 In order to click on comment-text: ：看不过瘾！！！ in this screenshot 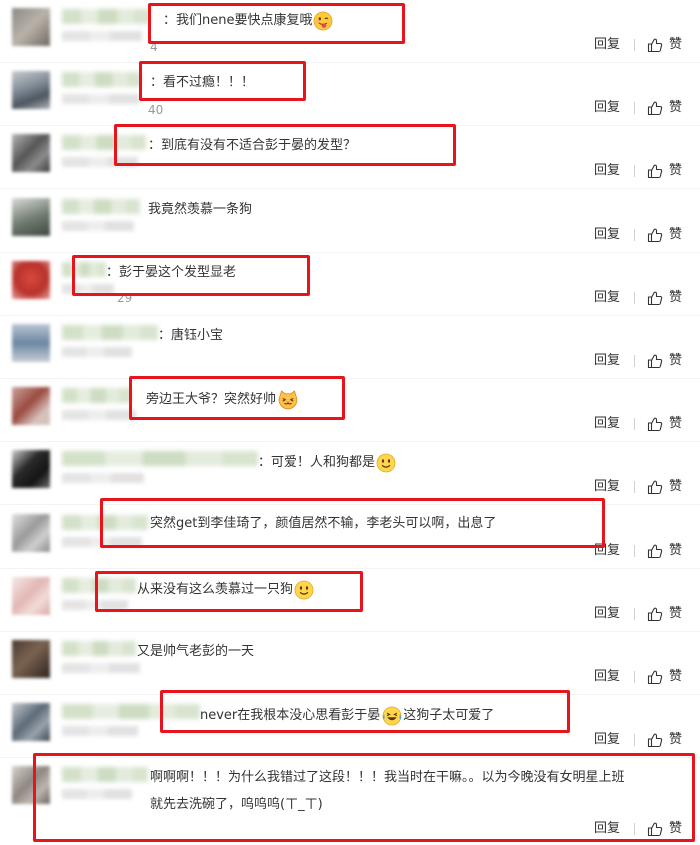, I will do `click(202, 83)`.